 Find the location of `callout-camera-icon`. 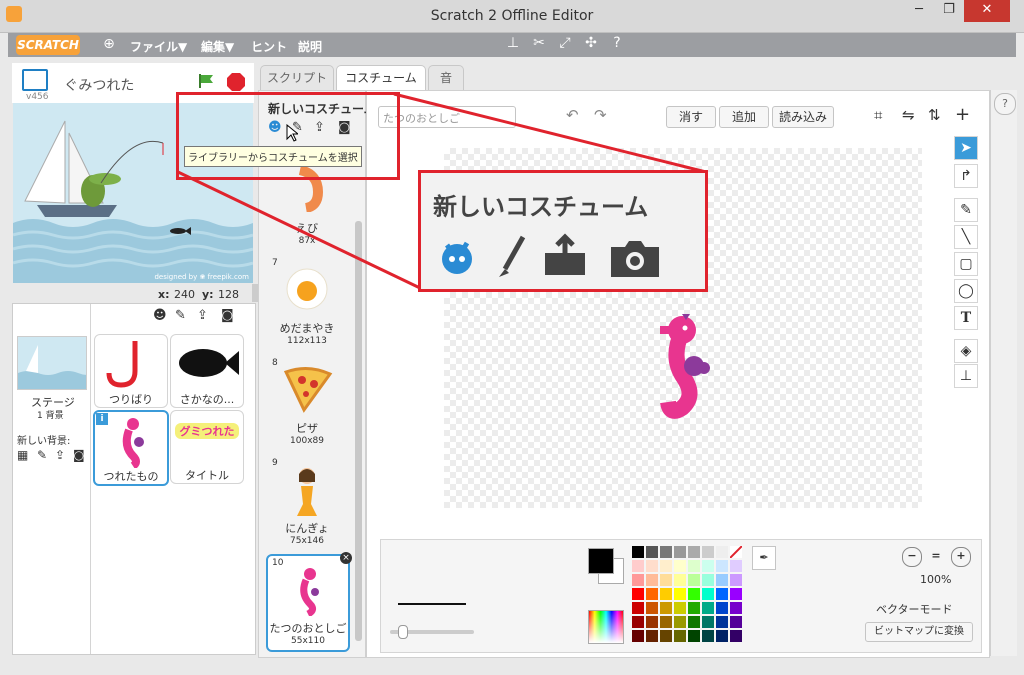

callout-camera-icon is located at coordinates (635, 259).